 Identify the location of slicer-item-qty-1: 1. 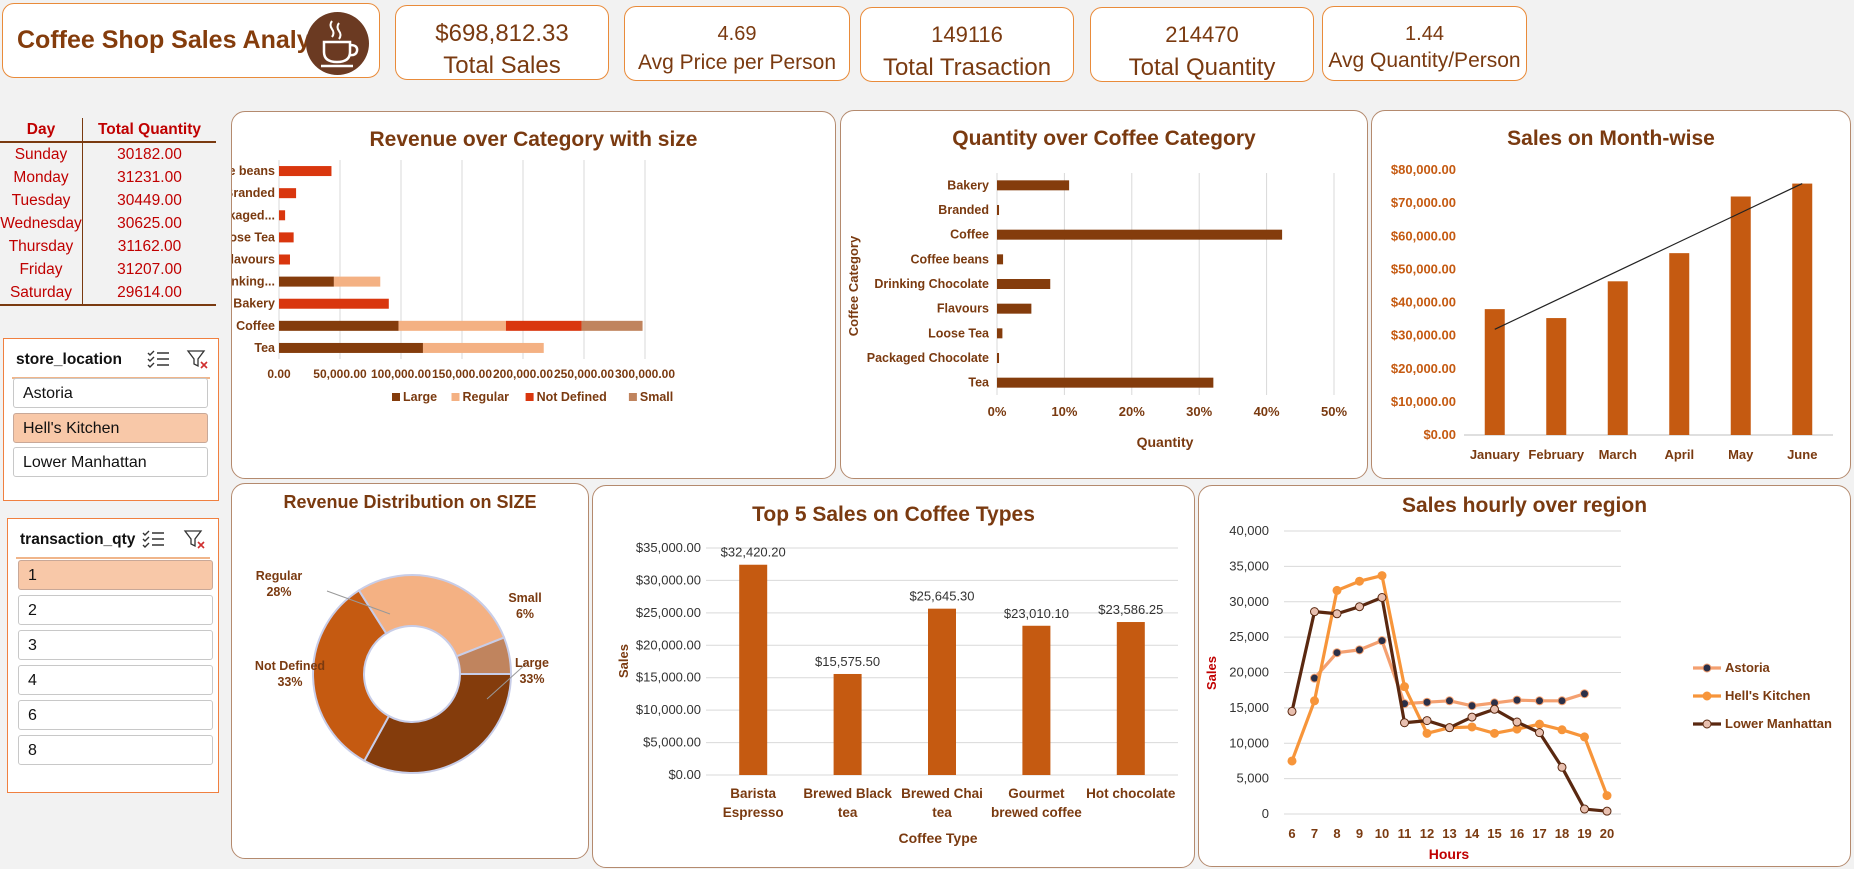
(115, 575).